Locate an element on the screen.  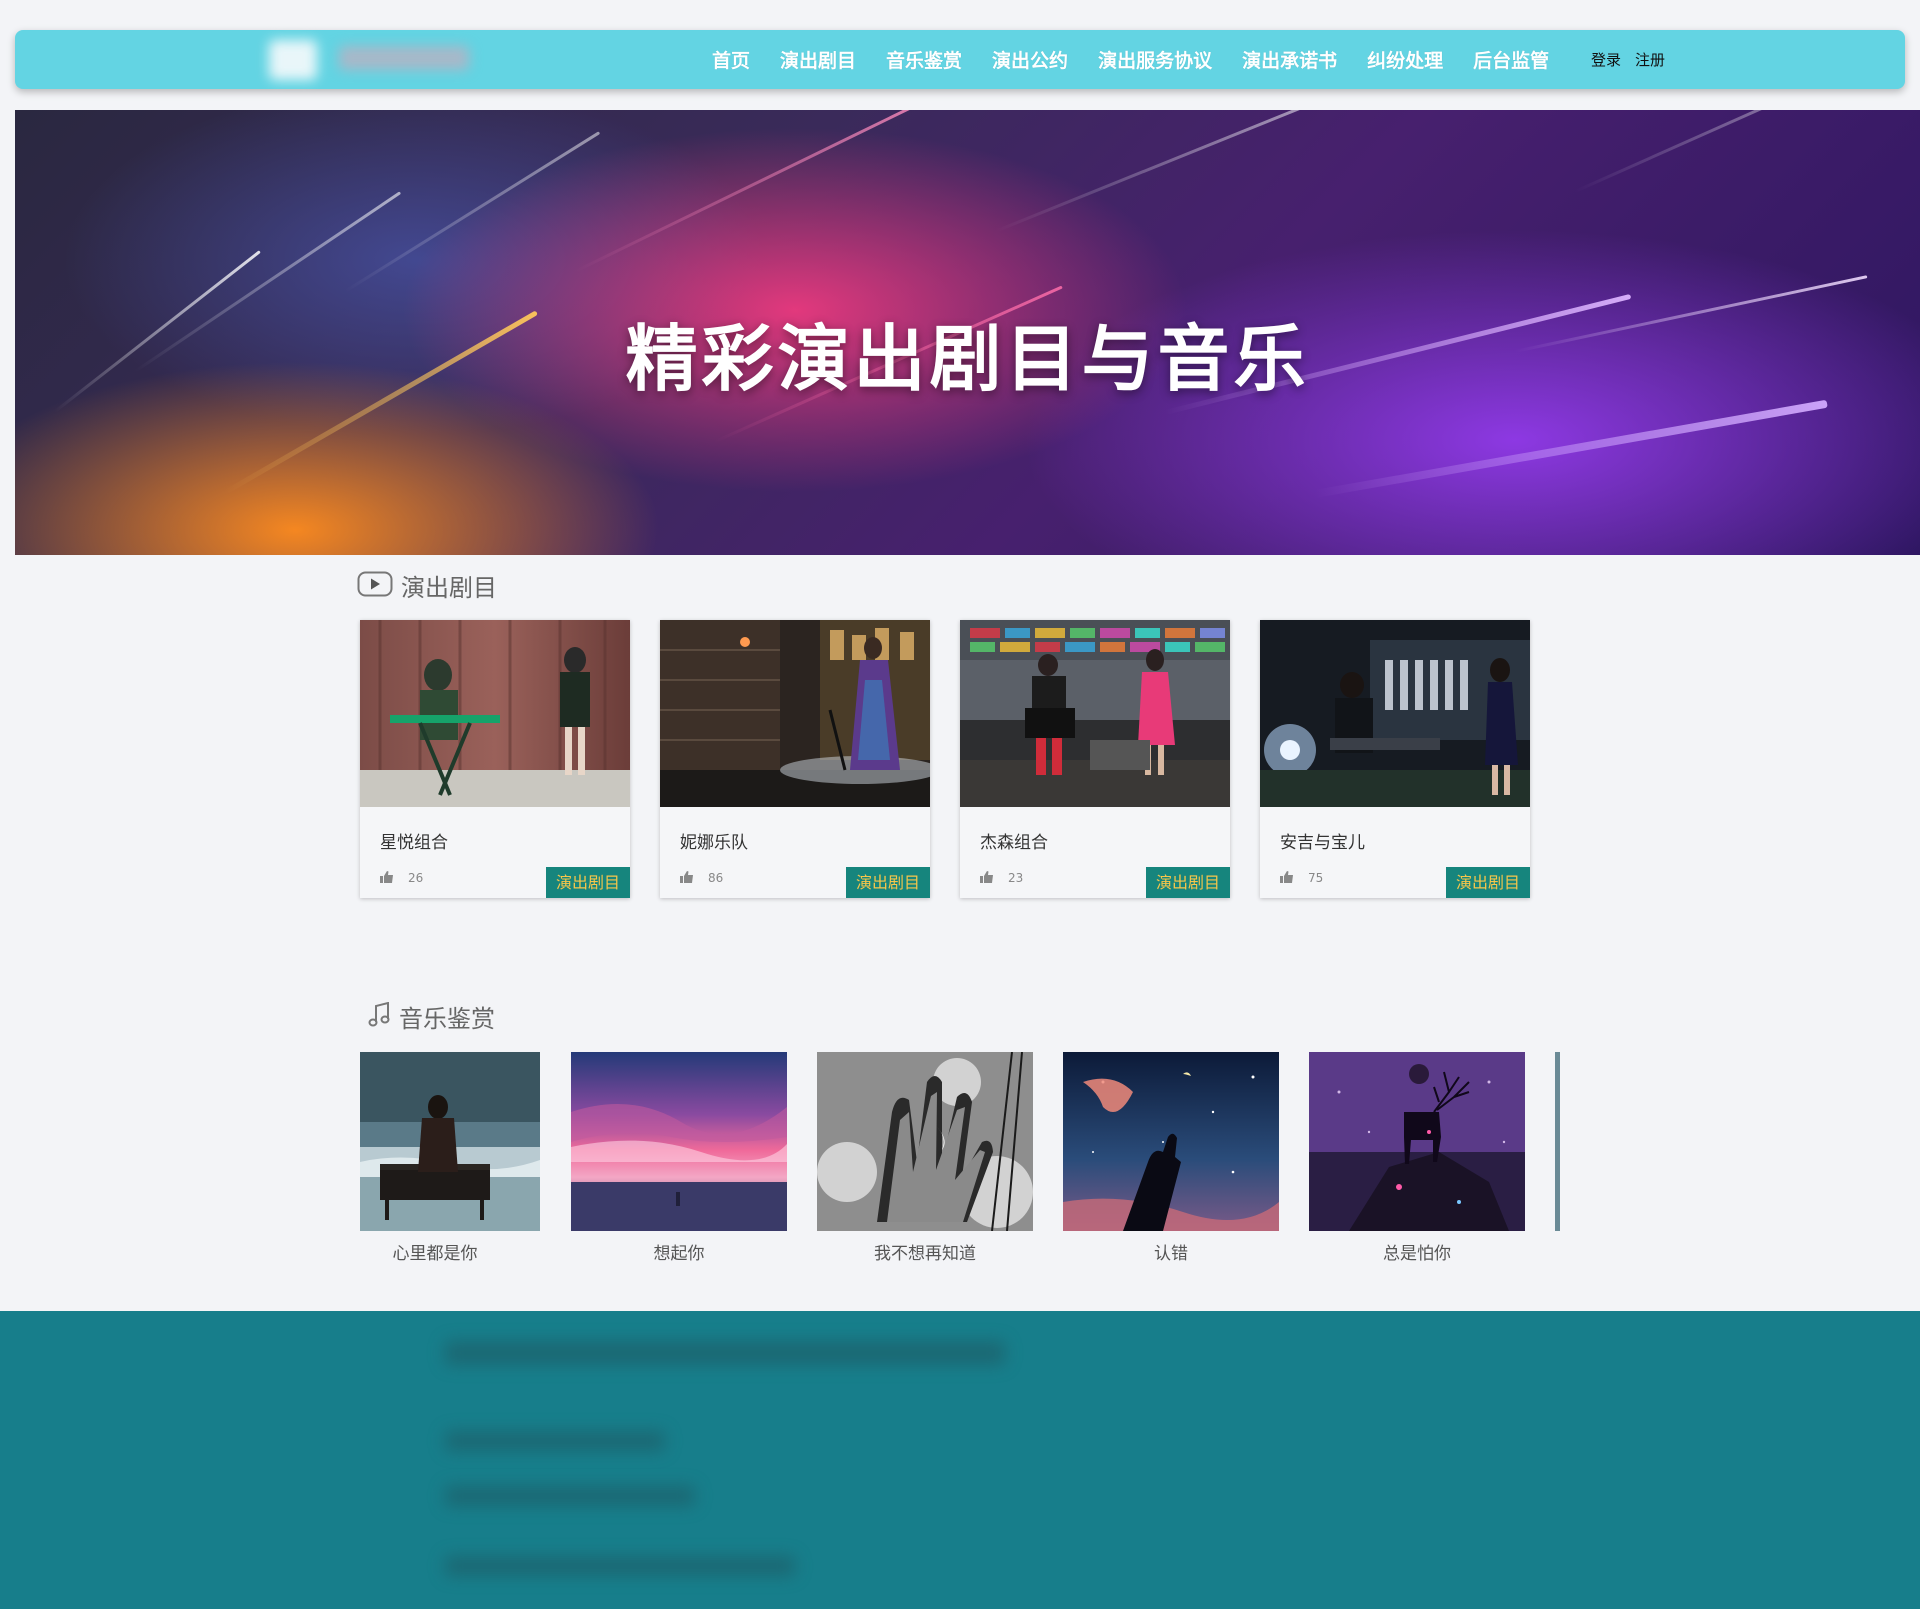
nav-item-service-agreement: 演出服务协议 is located at coordinates (1155, 59).